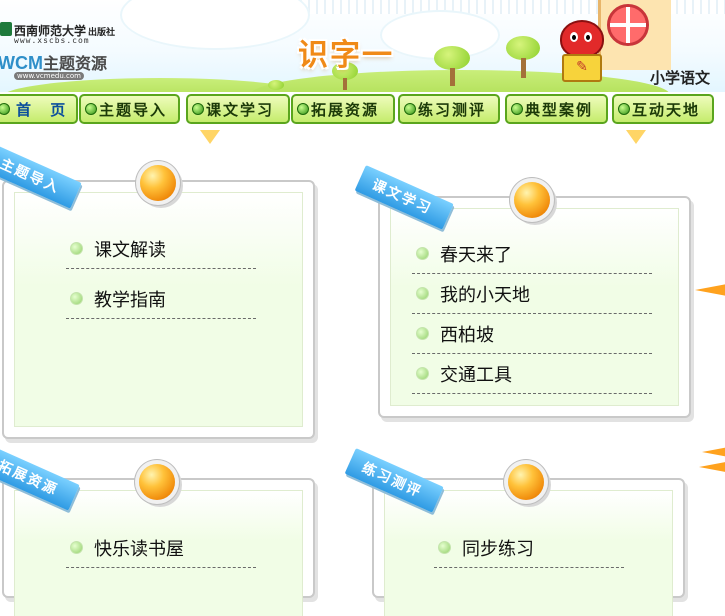 This screenshot has width=725, height=616. I want to click on nav-item-label: 主题导入, so click(133, 109).